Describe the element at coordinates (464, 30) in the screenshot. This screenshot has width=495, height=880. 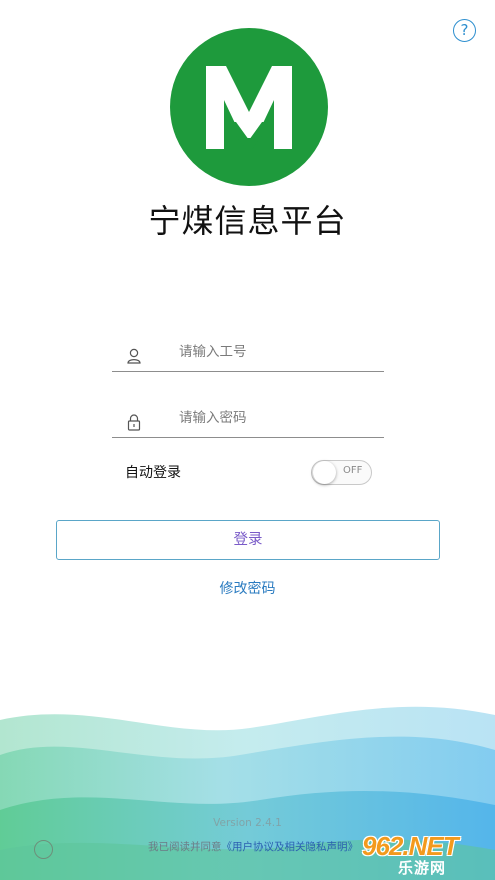
I see `help-icon: ?` at that location.